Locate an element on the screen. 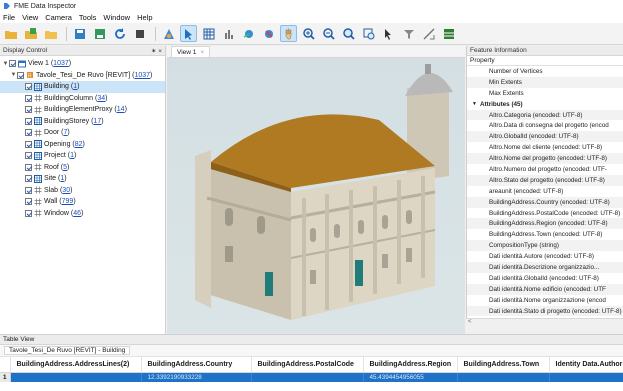 This screenshot has width=623, height=391. tab-building-table: Tavole_Tesi_De Ruvo [REVIT] - Building is located at coordinates (67, 350).